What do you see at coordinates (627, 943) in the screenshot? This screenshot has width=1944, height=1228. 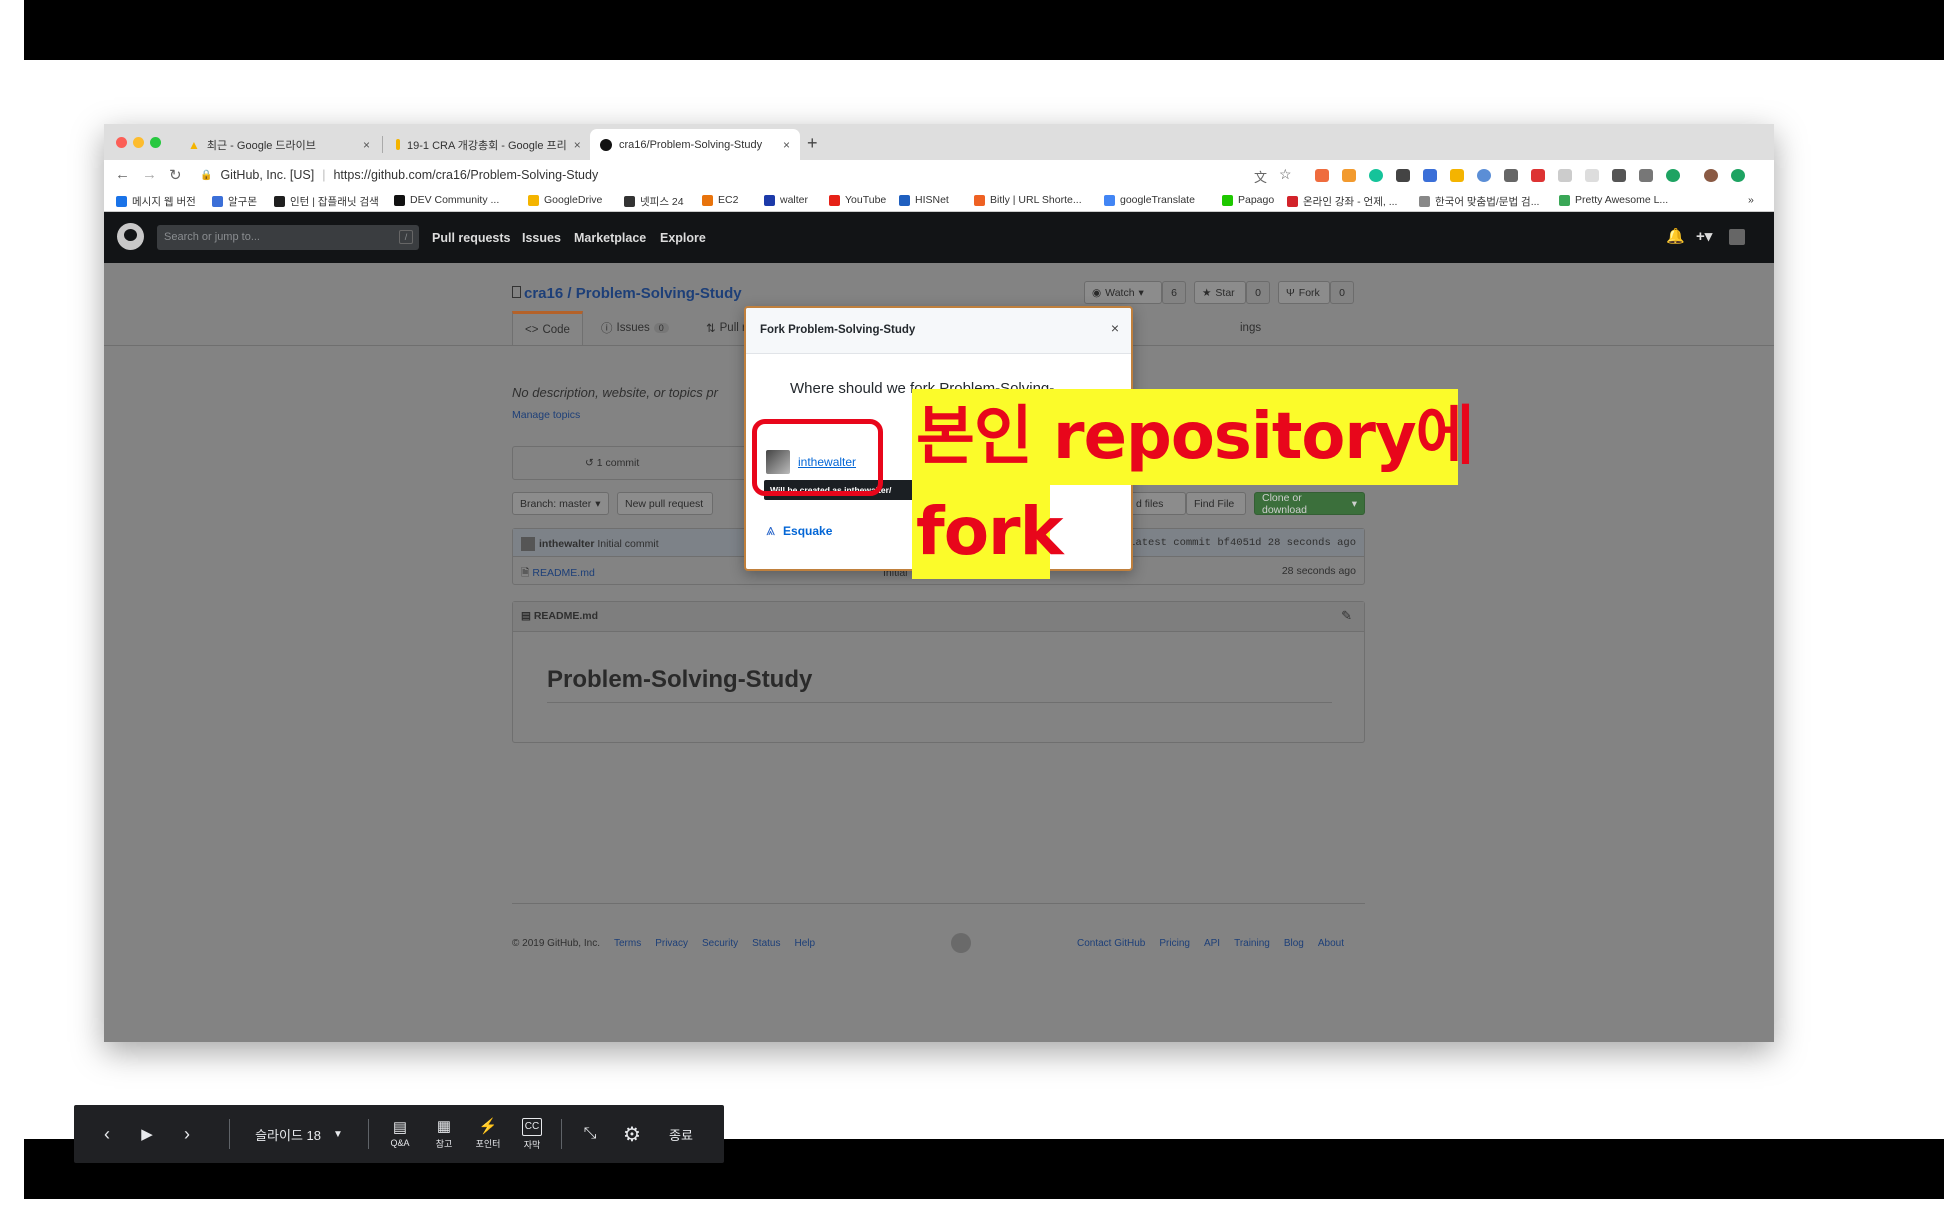 I see `footer-terms-link: Terms` at bounding box center [627, 943].